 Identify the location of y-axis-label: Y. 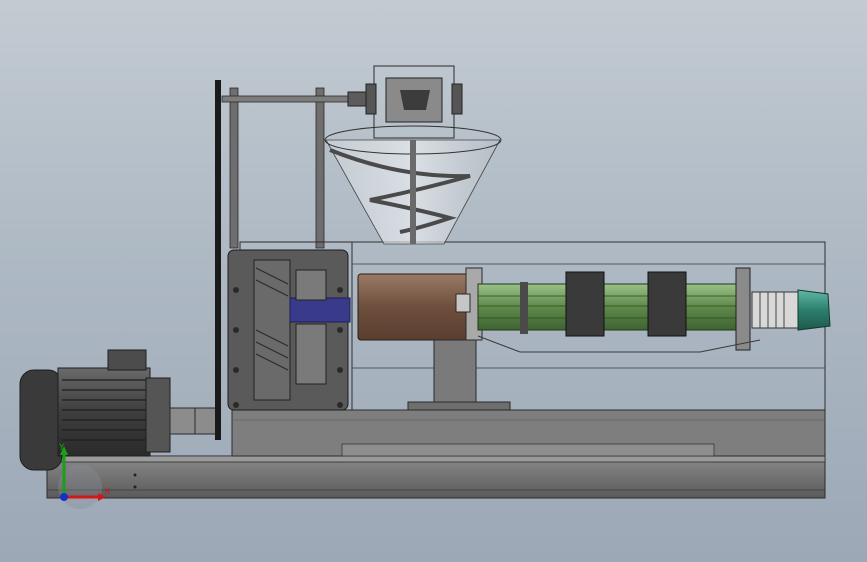
(61, 448).